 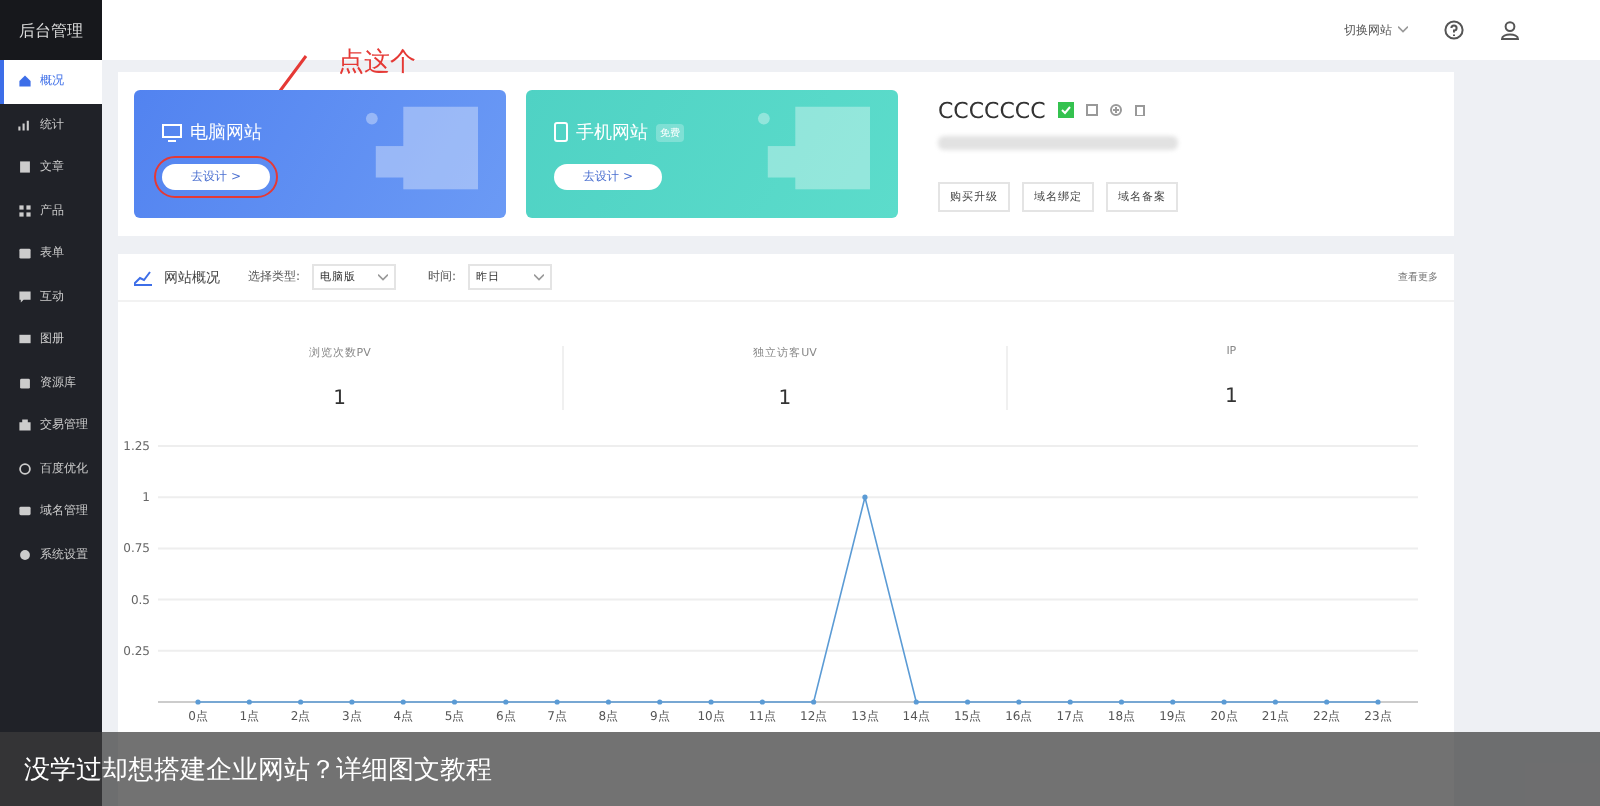 What do you see at coordinates (25, 425) in the screenshot?
I see `bag-icon` at bounding box center [25, 425].